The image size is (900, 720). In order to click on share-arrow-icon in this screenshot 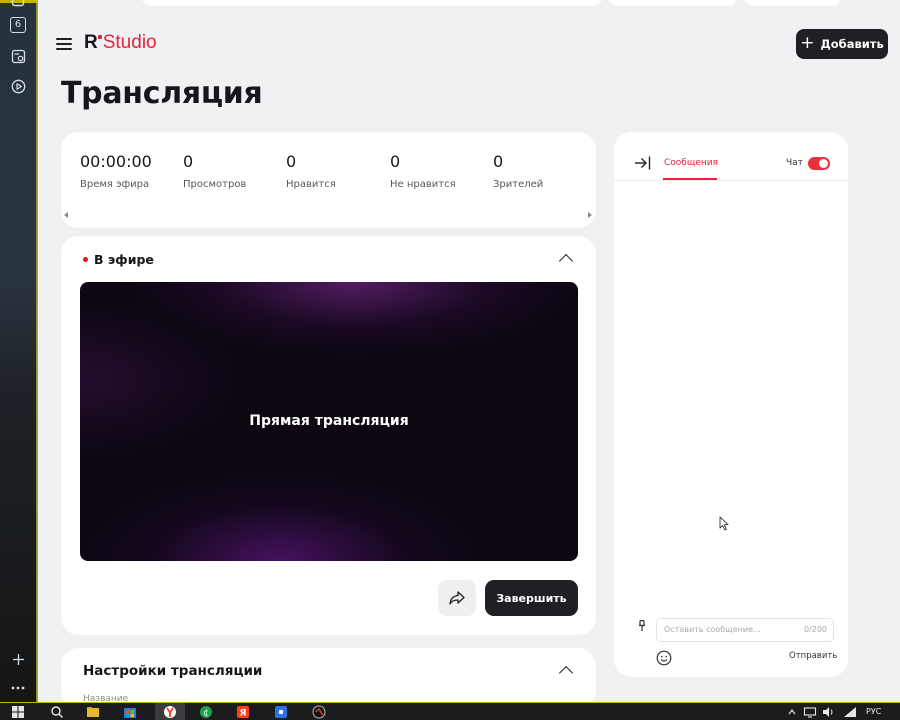, I will do `click(457, 598)`.